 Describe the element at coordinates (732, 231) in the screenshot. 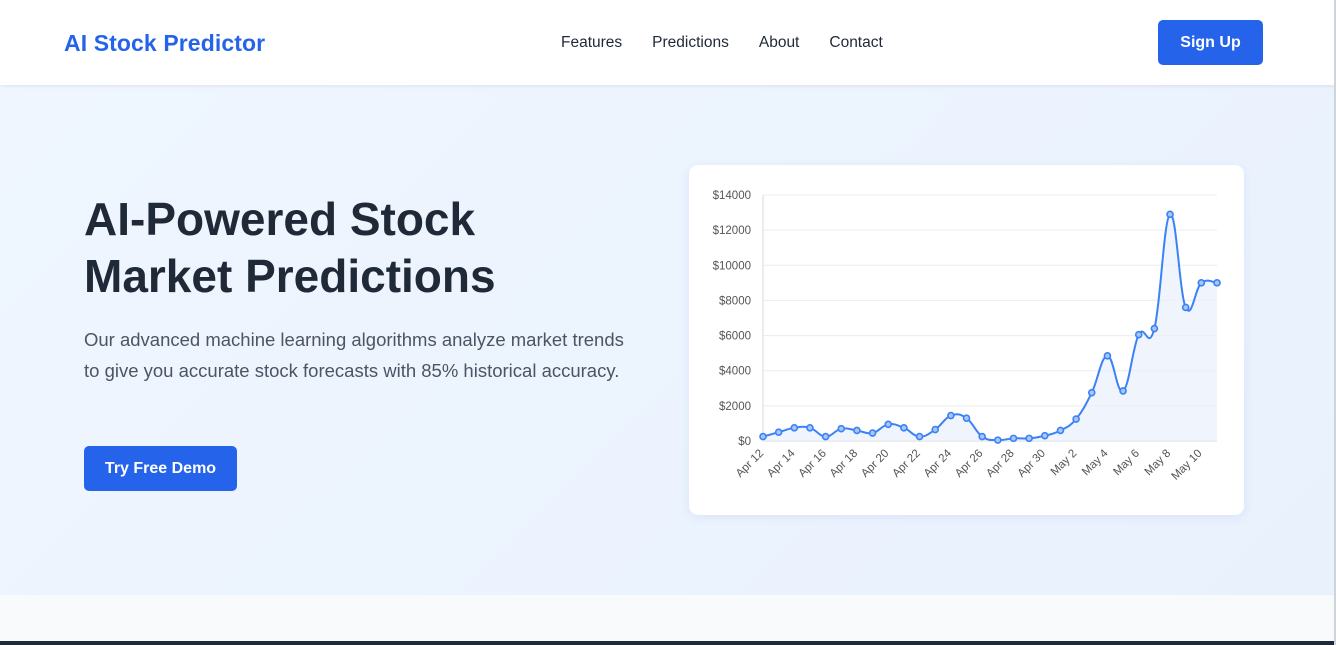

I see `y-tick-label: $12000` at that location.